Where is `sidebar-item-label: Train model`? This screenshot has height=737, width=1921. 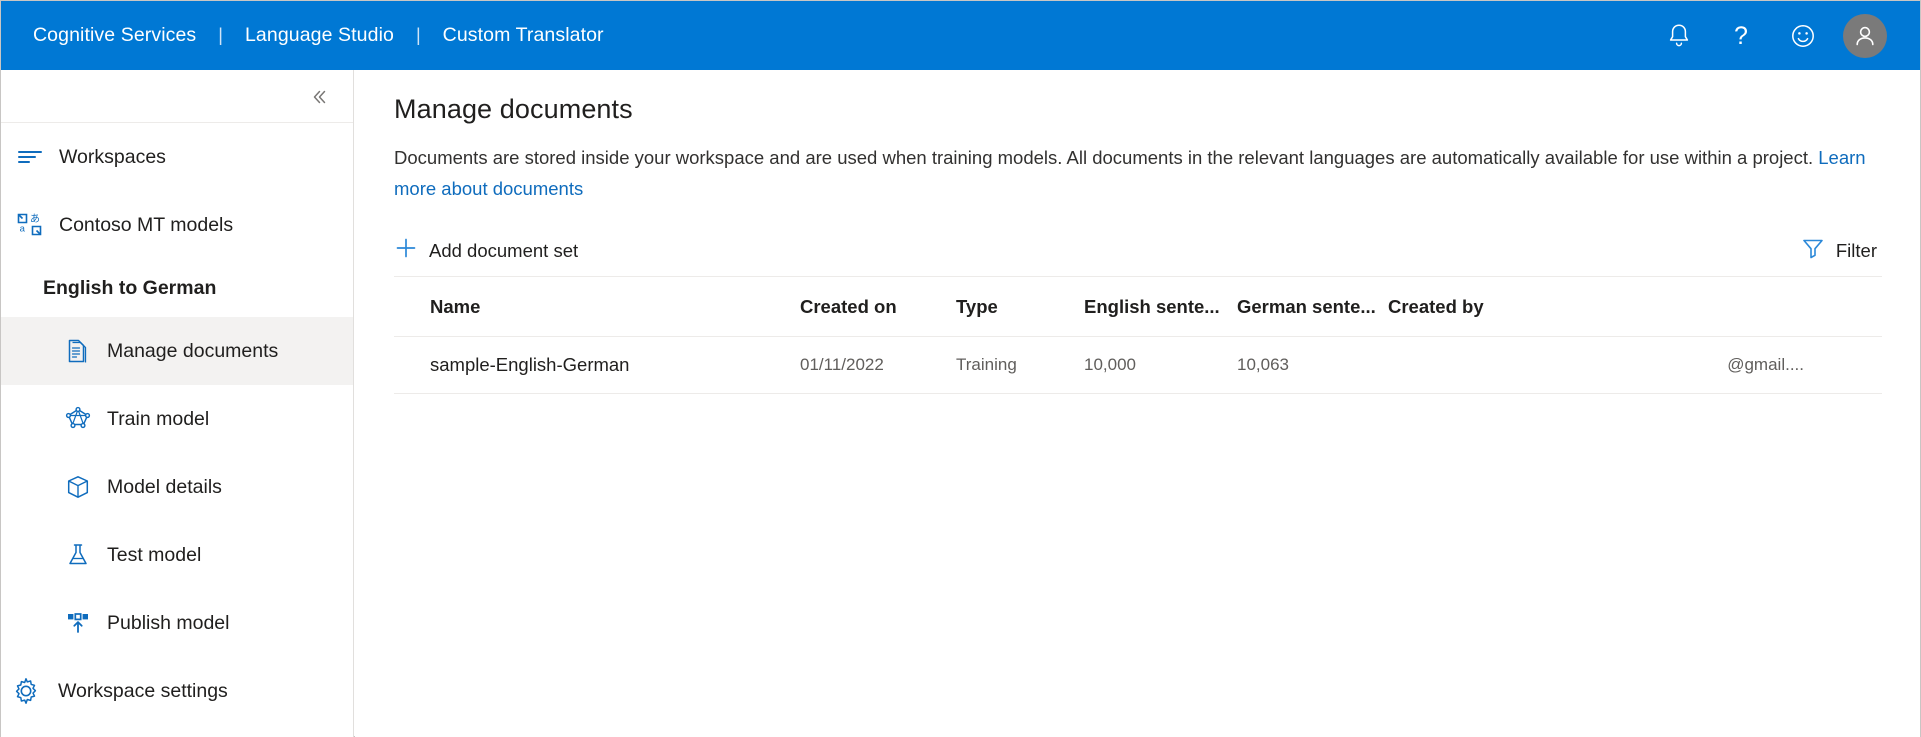
sidebar-item-label: Train model is located at coordinates (158, 418).